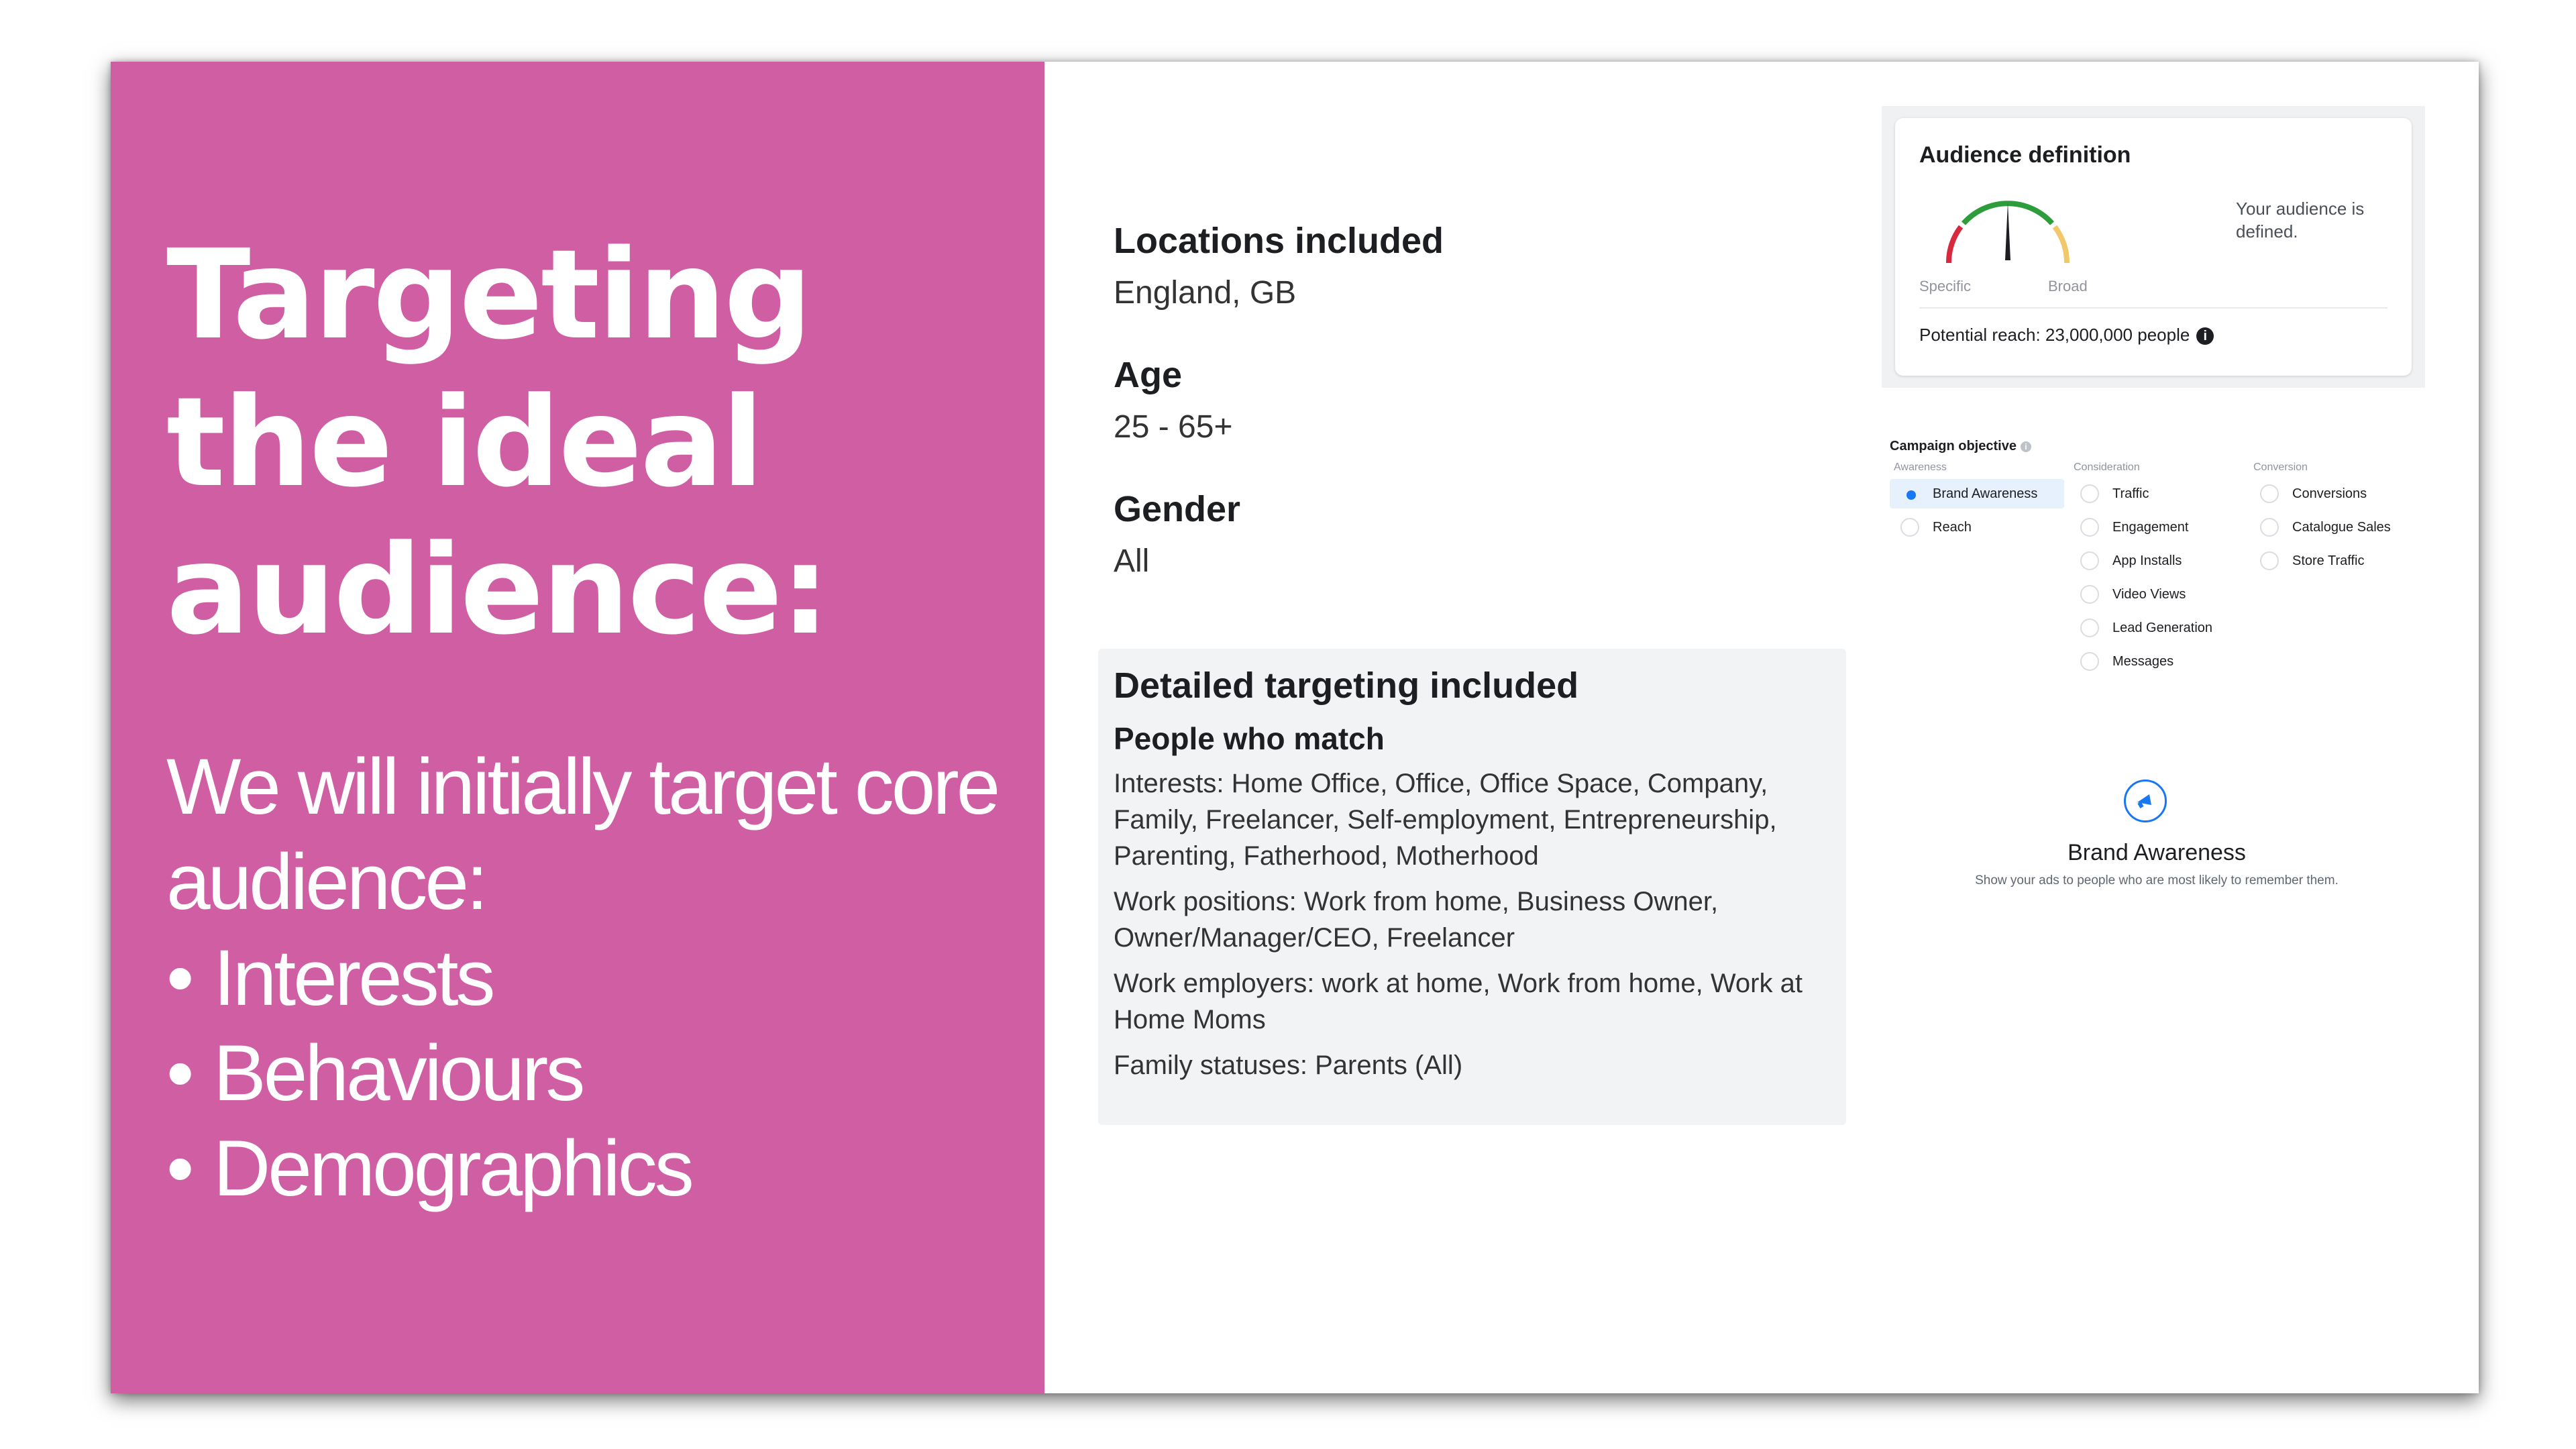 The height and width of the screenshot is (1449, 2576). What do you see at coordinates (2150, 527) in the screenshot?
I see `option-label: Engagement` at bounding box center [2150, 527].